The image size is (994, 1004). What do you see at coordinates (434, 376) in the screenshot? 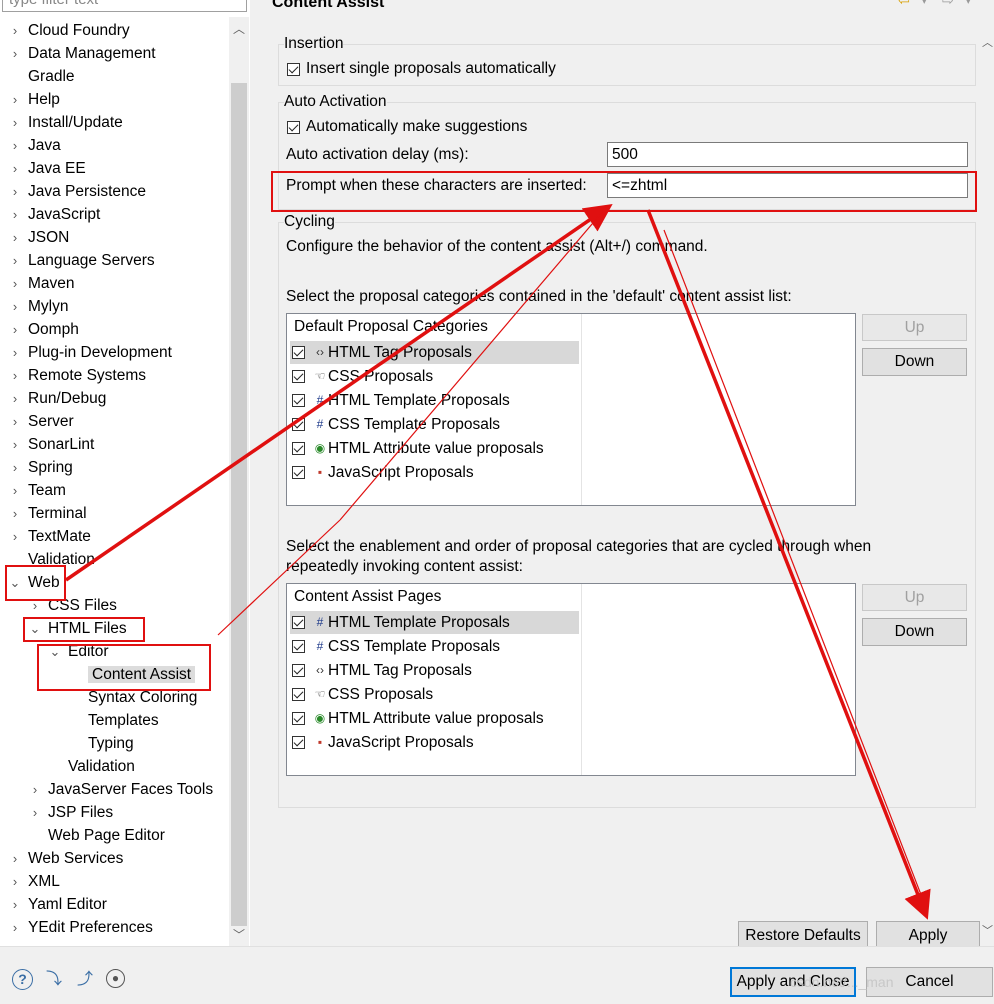
I see `default-category-row: ☜ CSS Proposals` at bounding box center [434, 376].